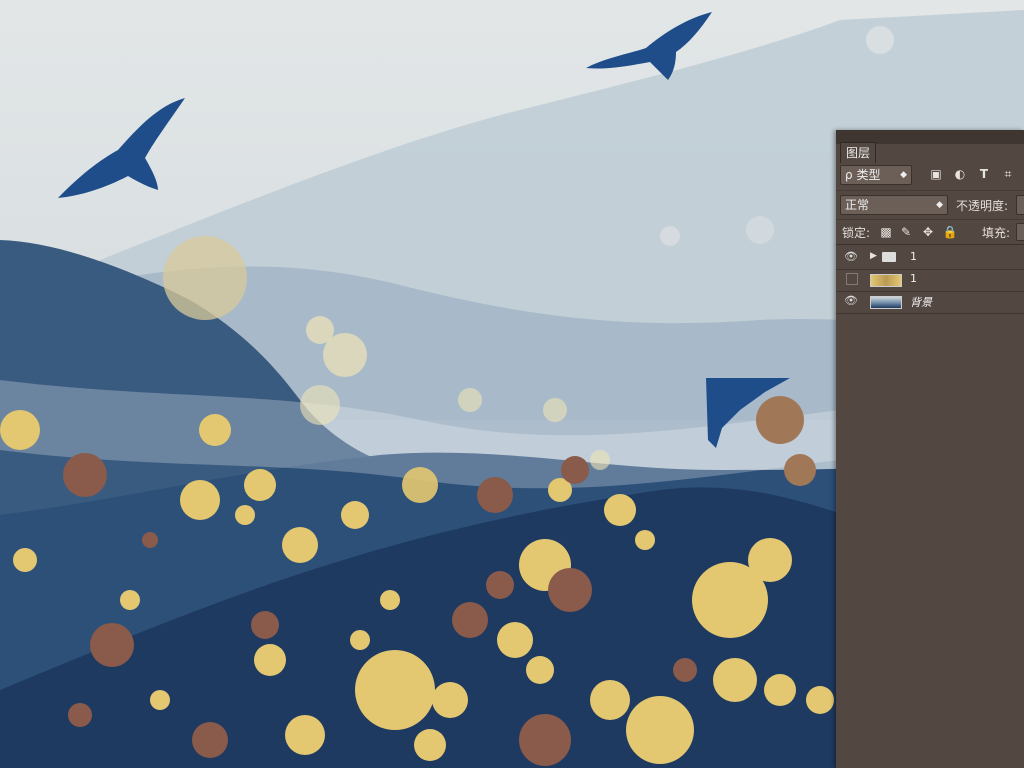 The height and width of the screenshot is (768, 1024). I want to click on layer-row-pixel: 1, so click(930, 280).